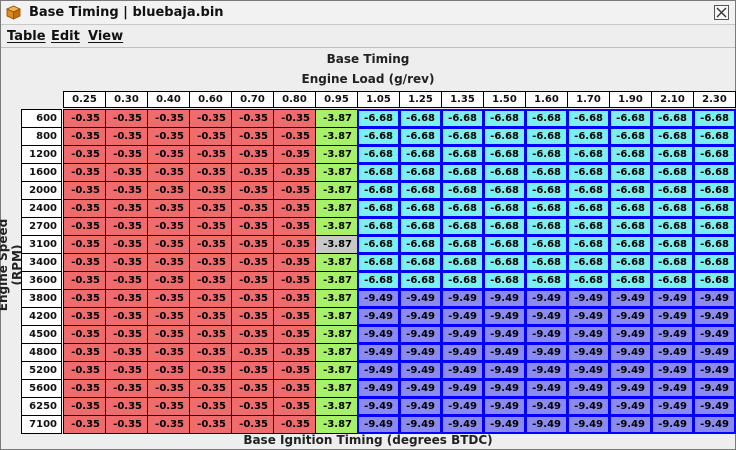 This screenshot has width=736, height=450. Describe the element at coordinates (368, 13) in the screenshot. I see `title-bar: Base Timing | bluebaja.bin` at that location.